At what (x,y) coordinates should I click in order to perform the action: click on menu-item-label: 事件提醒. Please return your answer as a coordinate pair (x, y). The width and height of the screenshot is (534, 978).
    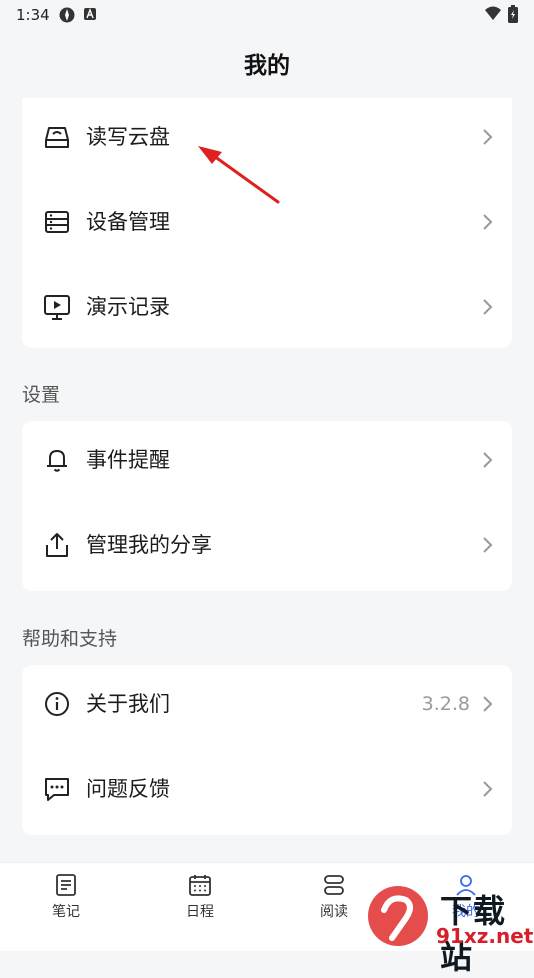
    Looking at the image, I should click on (128, 460).